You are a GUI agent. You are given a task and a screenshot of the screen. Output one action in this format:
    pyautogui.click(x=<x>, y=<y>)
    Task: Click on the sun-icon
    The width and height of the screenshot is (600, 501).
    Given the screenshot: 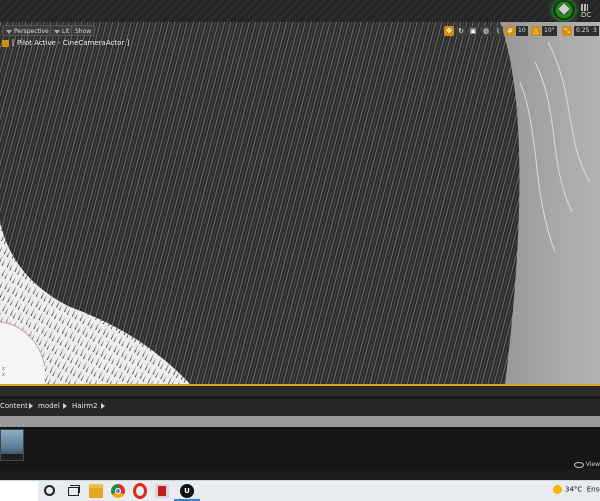 What is the action you would take?
    pyautogui.click(x=557, y=489)
    